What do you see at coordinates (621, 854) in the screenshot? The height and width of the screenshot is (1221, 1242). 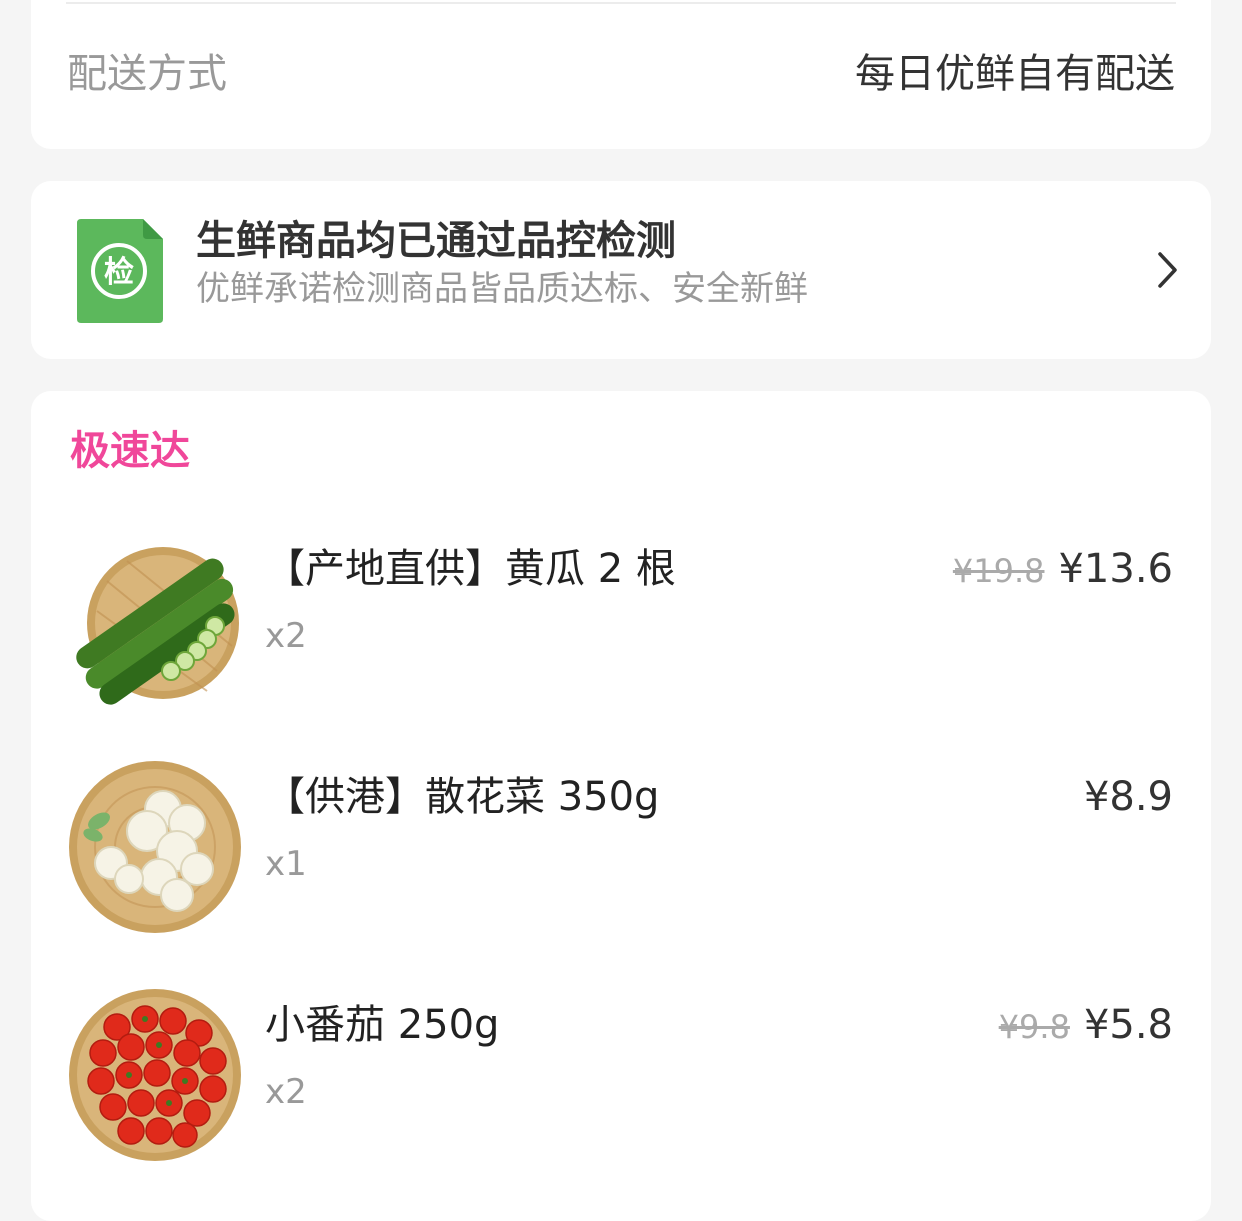 I see `product-item: 【供港】散花菜 350g x1 ¥8.9` at bounding box center [621, 854].